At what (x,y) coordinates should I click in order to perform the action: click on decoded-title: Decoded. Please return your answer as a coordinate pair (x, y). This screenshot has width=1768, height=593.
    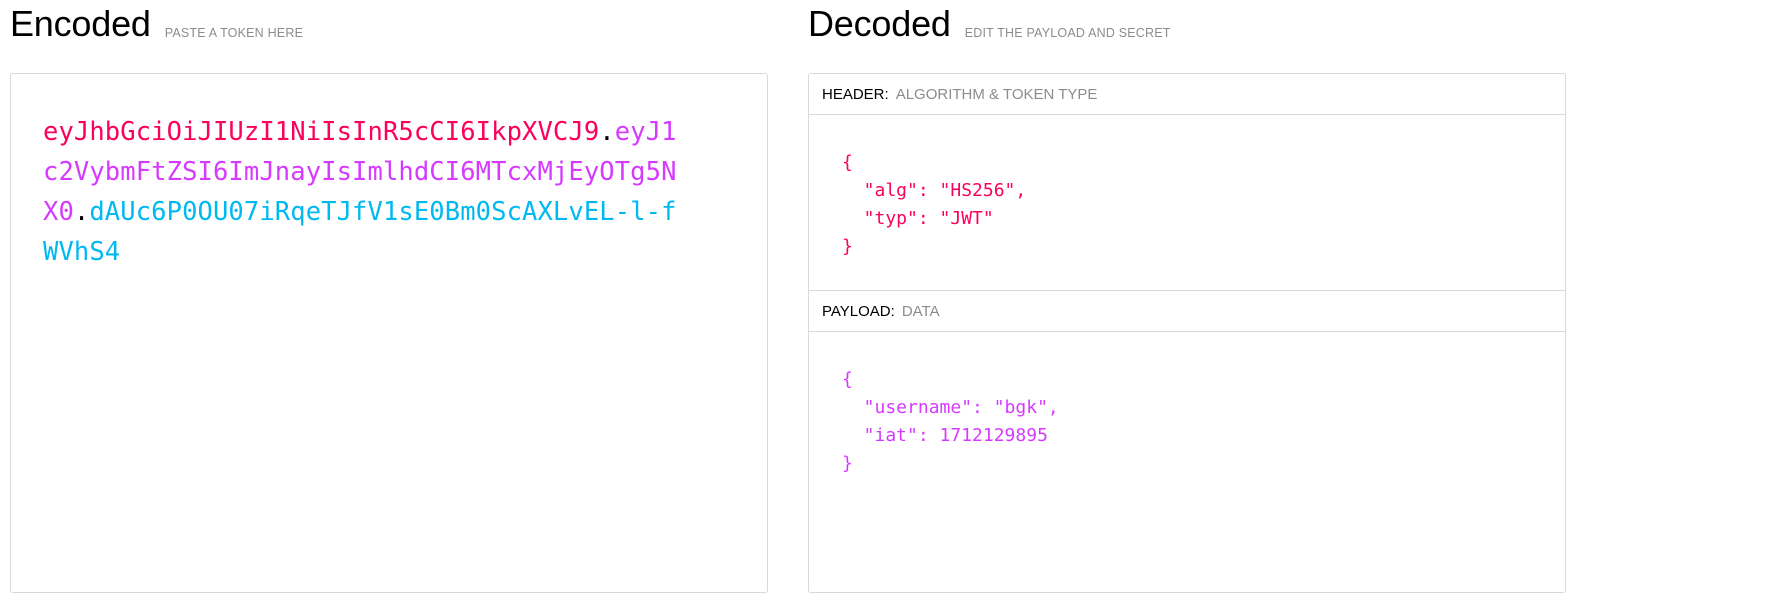
    Looking at the image, I should click on (879, 23).